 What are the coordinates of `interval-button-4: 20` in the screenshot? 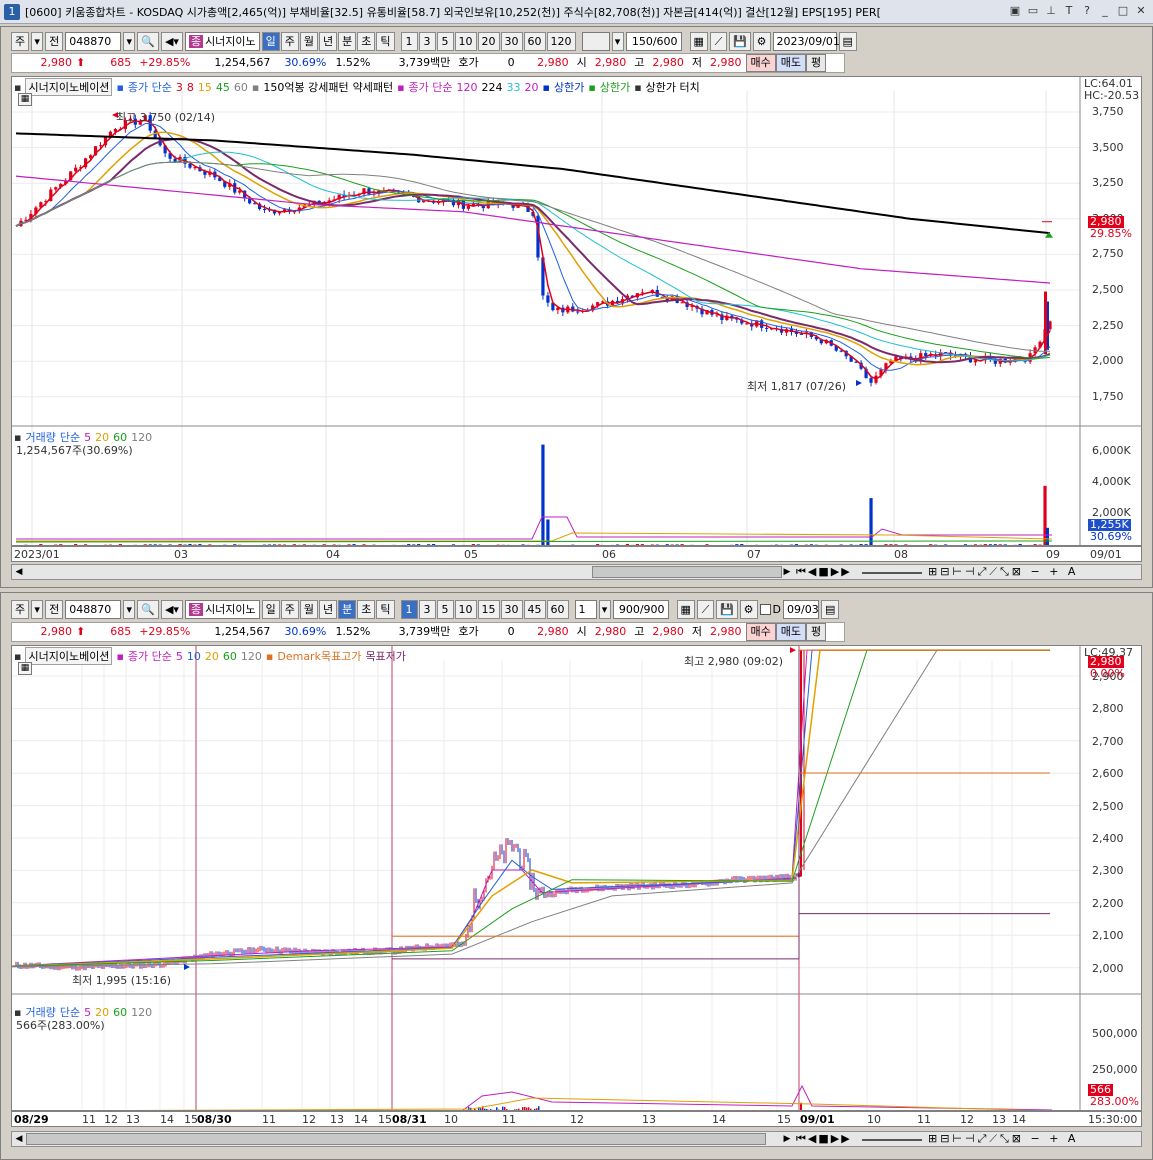 It's located at (488, 41).